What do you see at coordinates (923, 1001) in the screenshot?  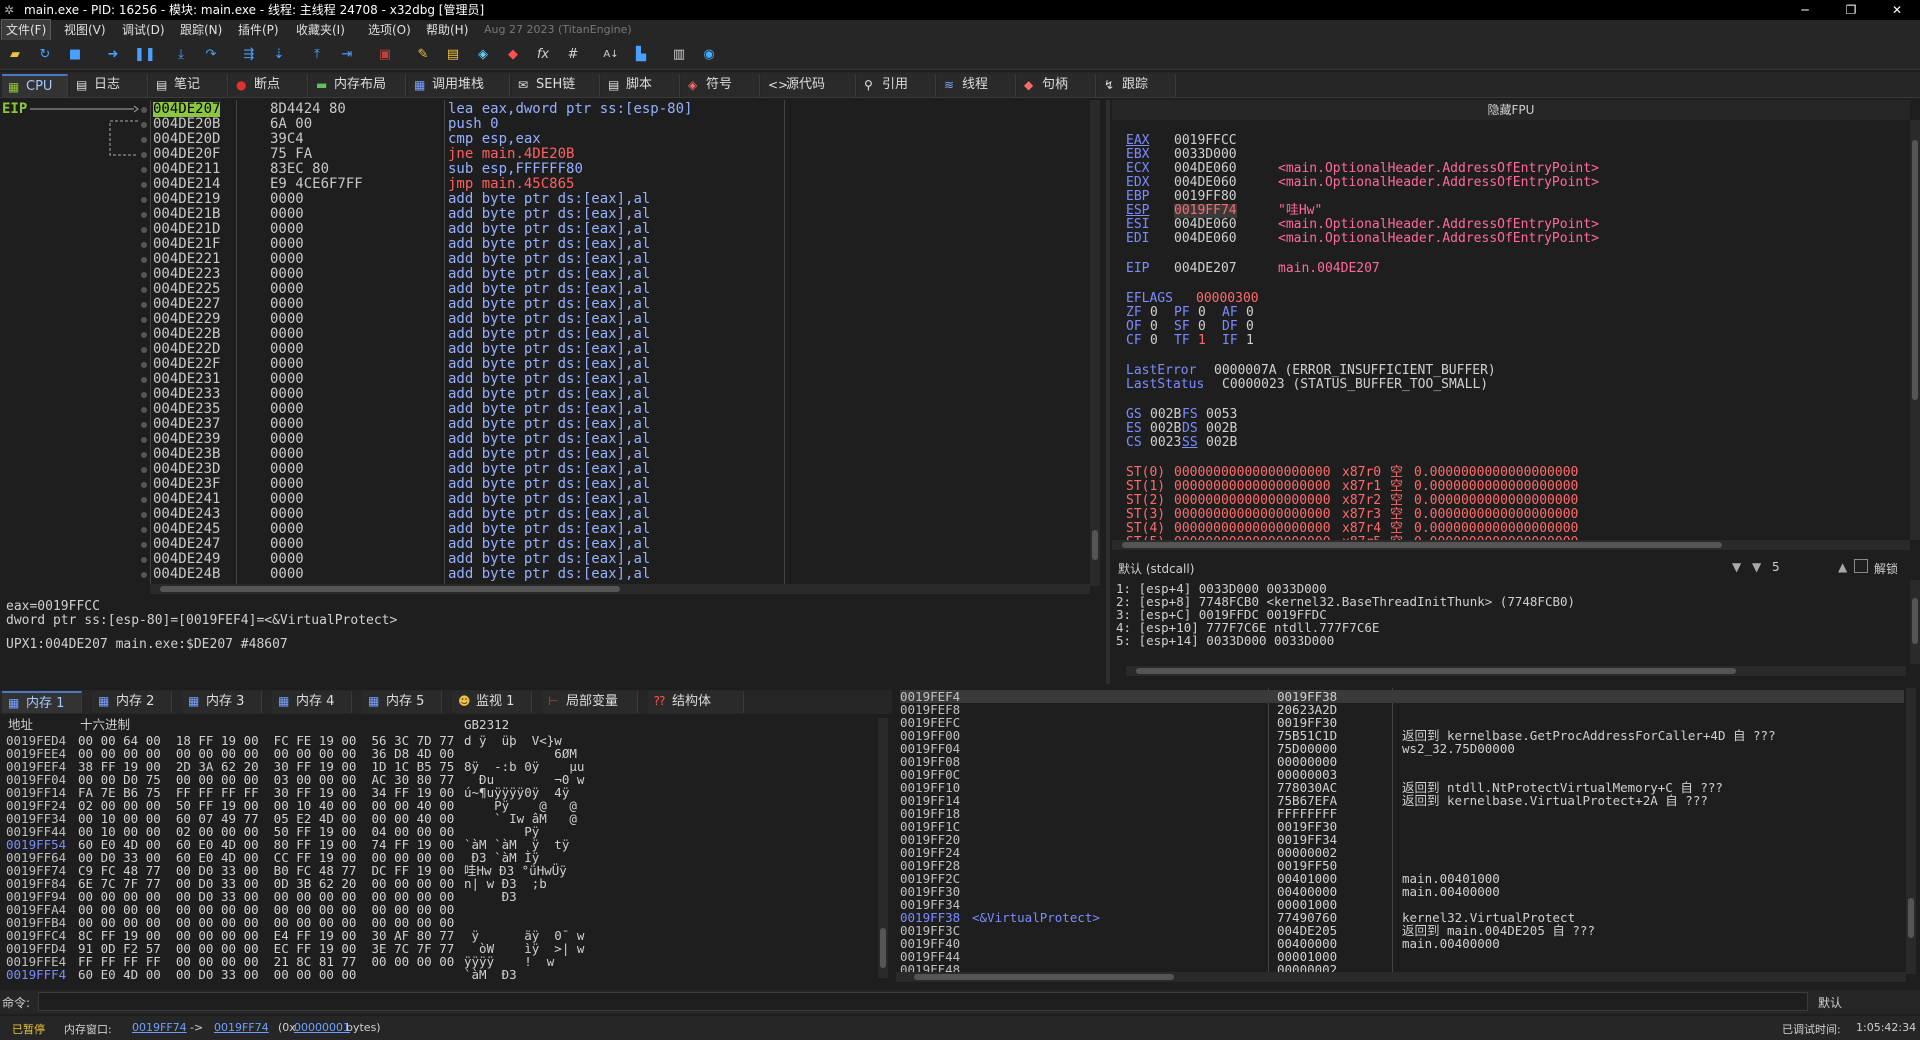 I see `command-input` at bounding box center [923, 1001].